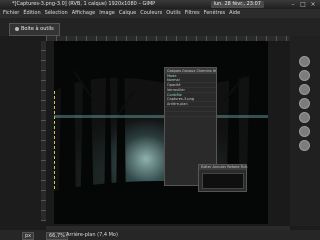 The width and height of the screenshot is (320, 240). What do you see at coordinates (160, 235) in the screenshot?
I see `status-bar: px 66,7% Arrière-plan (7,4 Mo)` at bounding box center [160, 235].